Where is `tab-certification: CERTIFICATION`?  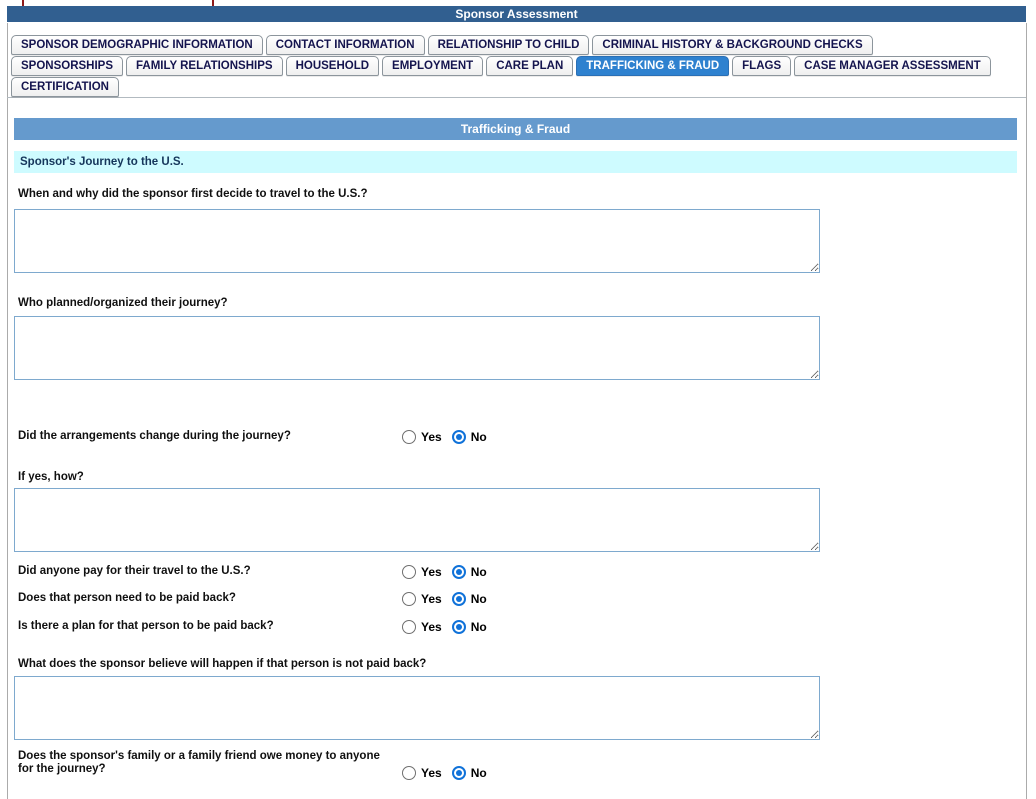 tab-certification: CERTIFICATION is located at coordinates (65, 87).